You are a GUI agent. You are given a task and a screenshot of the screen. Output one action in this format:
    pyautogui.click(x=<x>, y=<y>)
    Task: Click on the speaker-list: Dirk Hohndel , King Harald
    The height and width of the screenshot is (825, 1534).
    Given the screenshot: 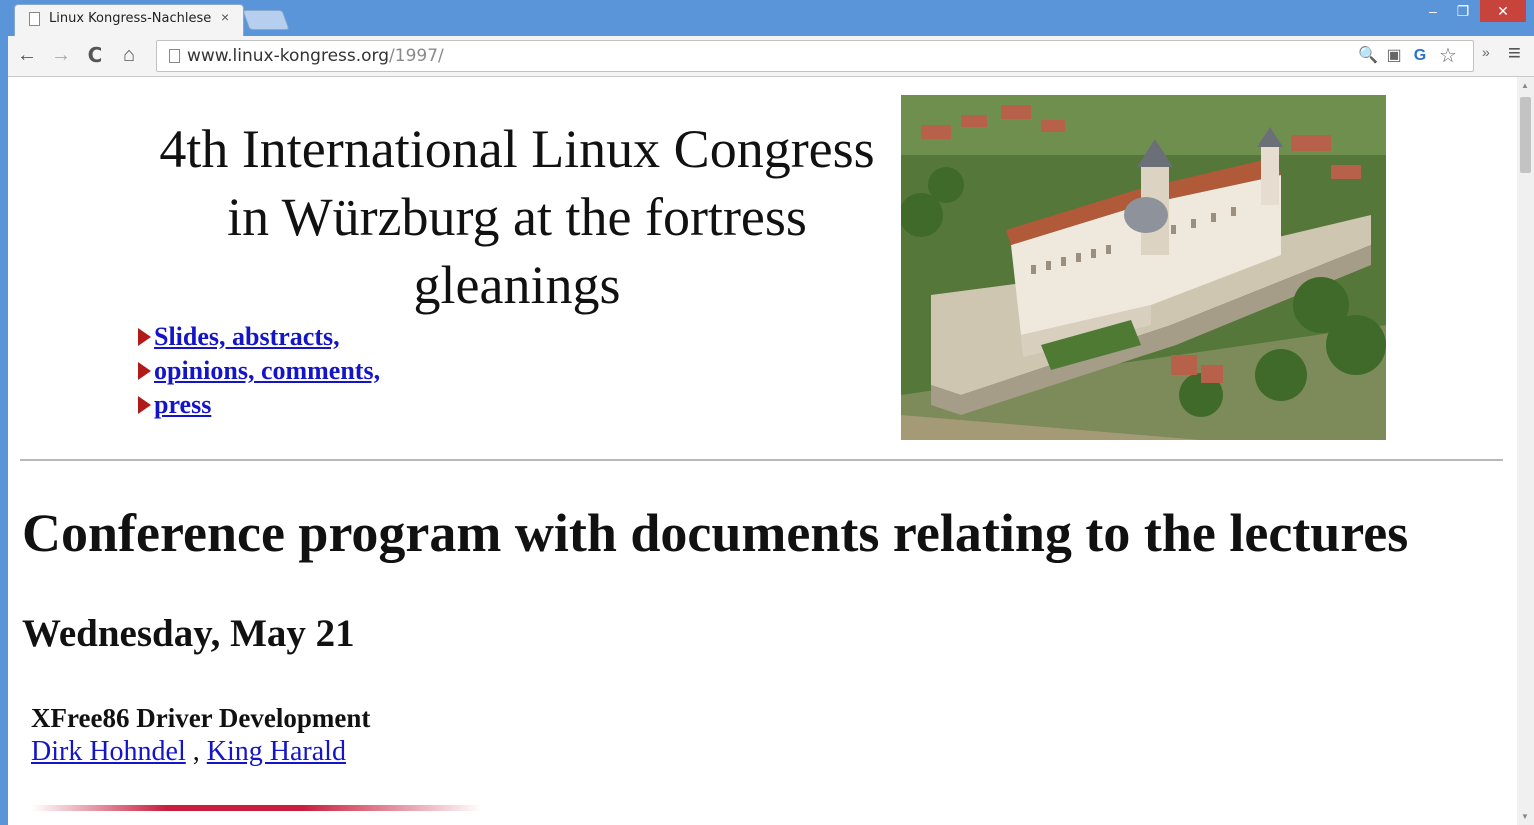 What is the action you would take?
    pyautogui.click(x=188, y=752)
    